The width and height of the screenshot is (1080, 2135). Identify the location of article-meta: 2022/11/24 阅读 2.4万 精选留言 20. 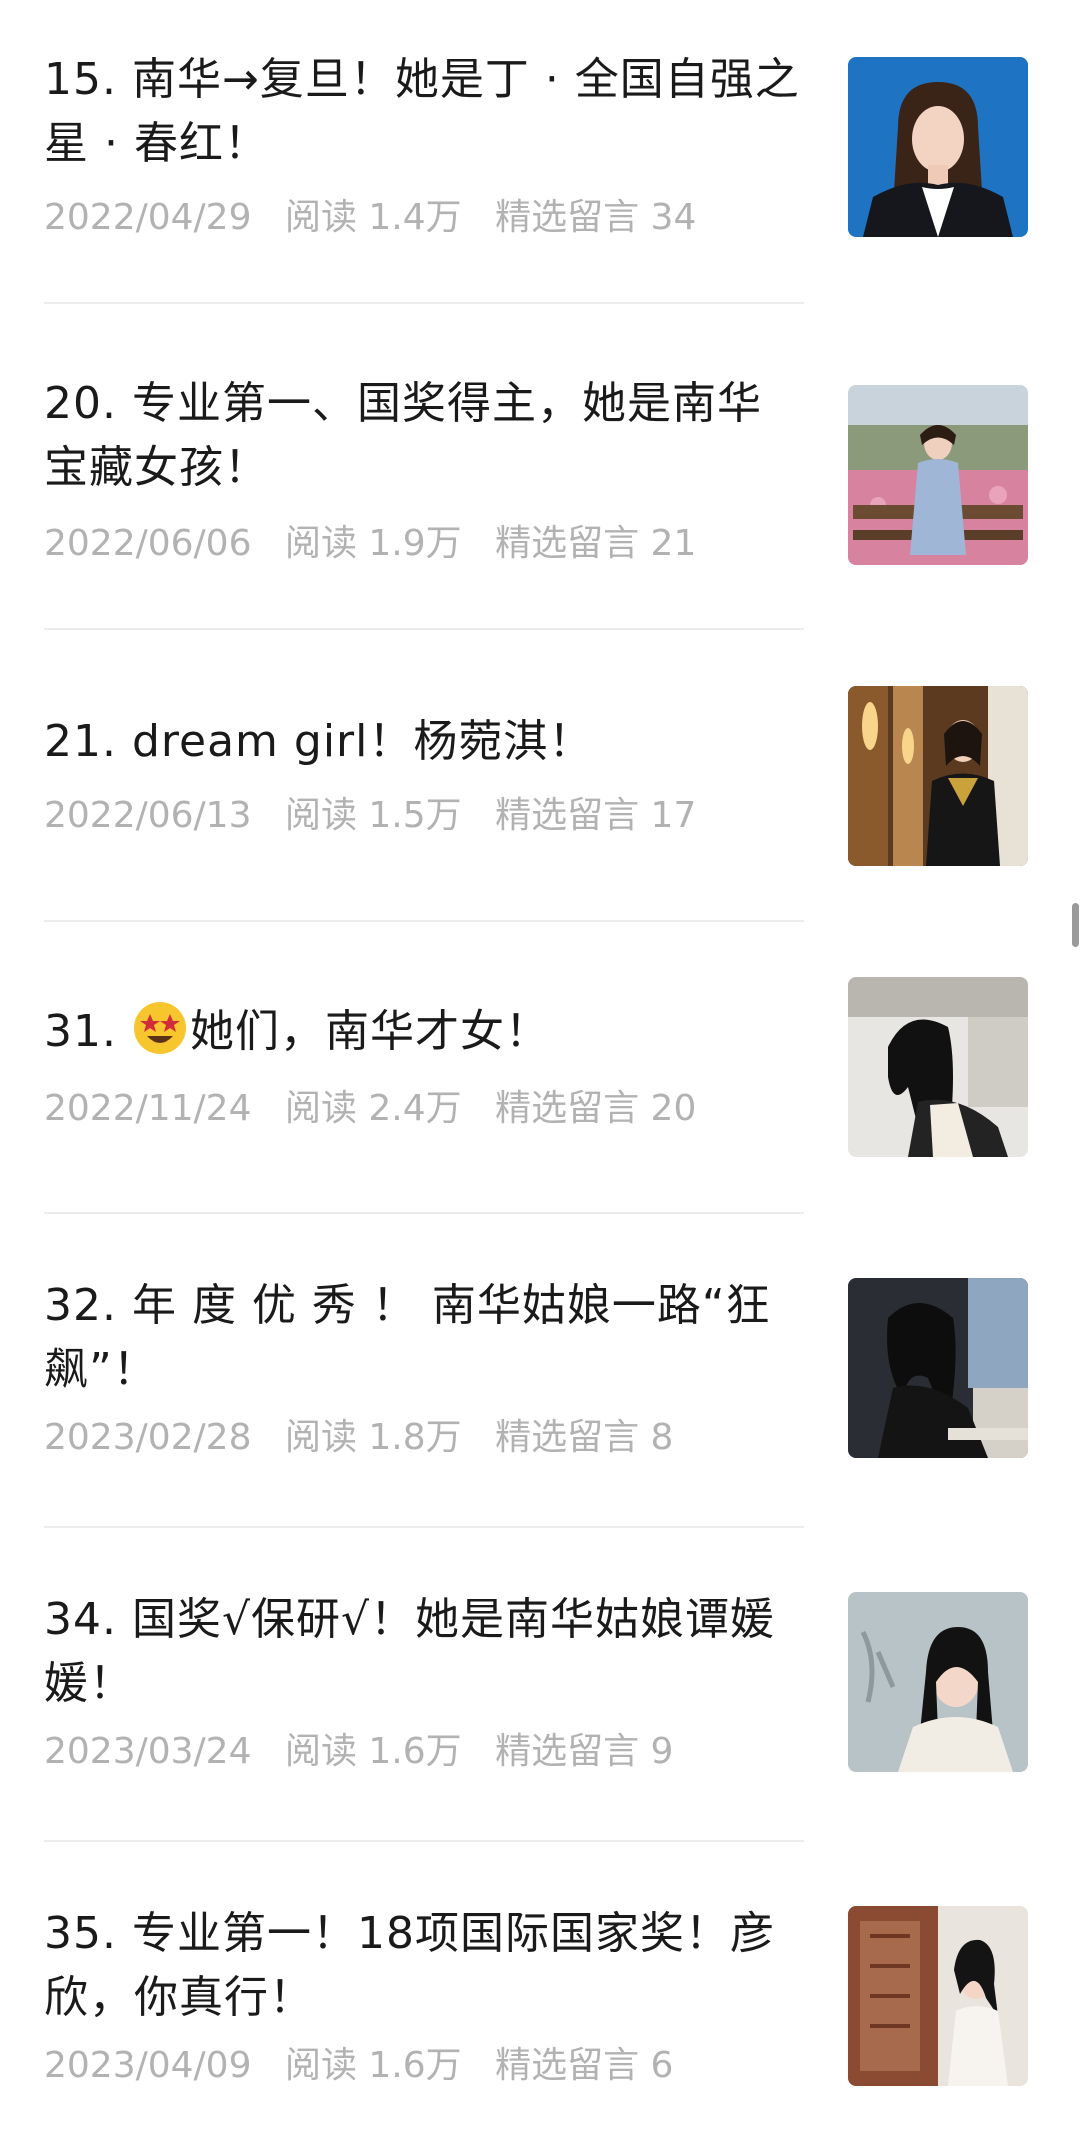
(424, 1109).